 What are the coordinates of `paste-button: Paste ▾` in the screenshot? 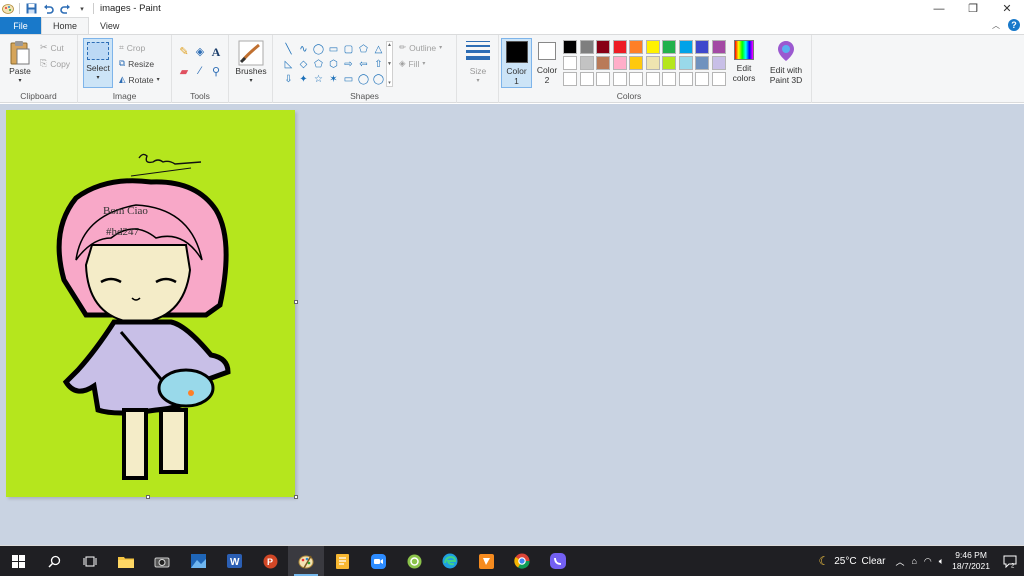 It's located at (20, 63).